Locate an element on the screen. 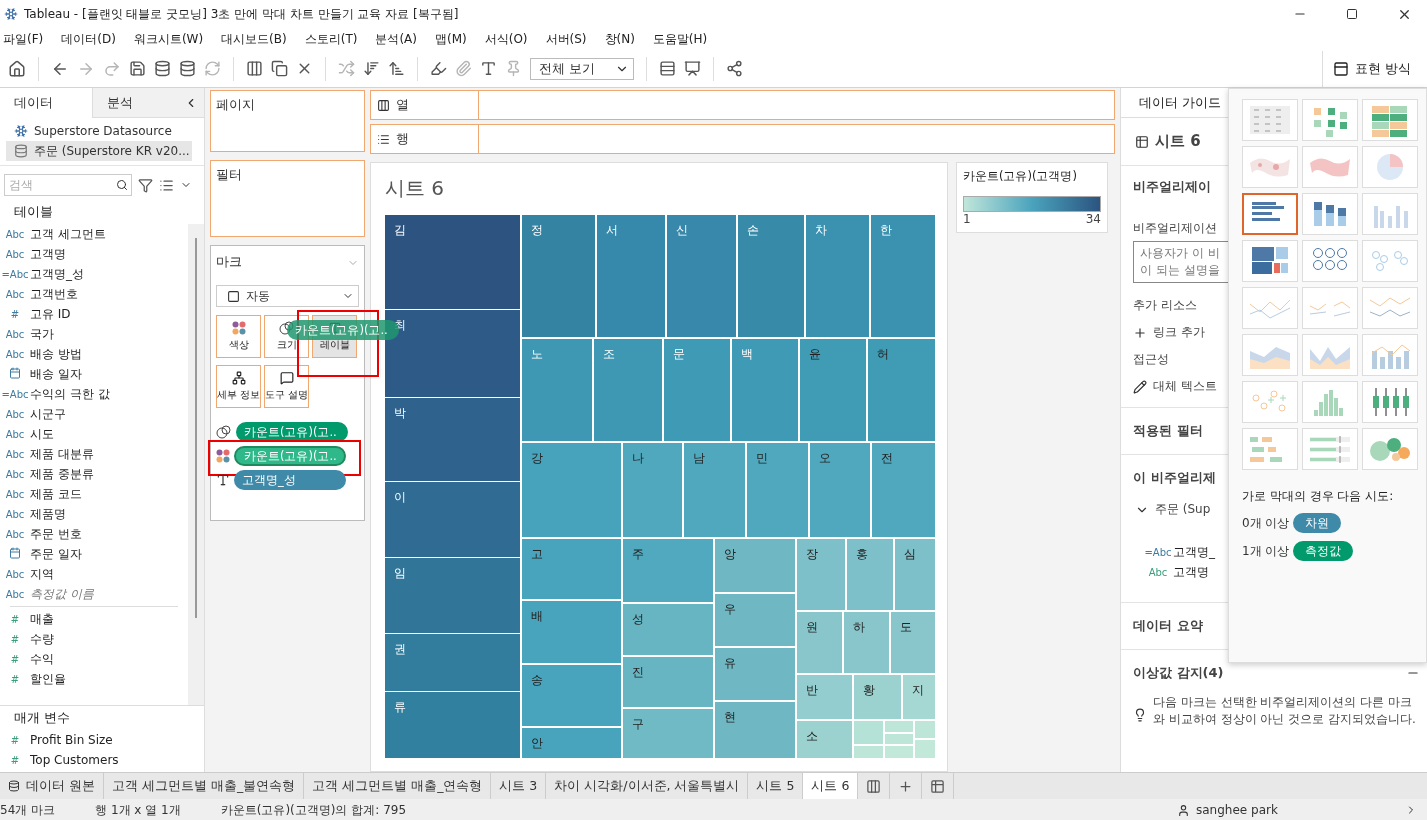 The width and height of the screenshot is (1427, 820). treemap-cell: 신 is located at coordinates (701, 276).